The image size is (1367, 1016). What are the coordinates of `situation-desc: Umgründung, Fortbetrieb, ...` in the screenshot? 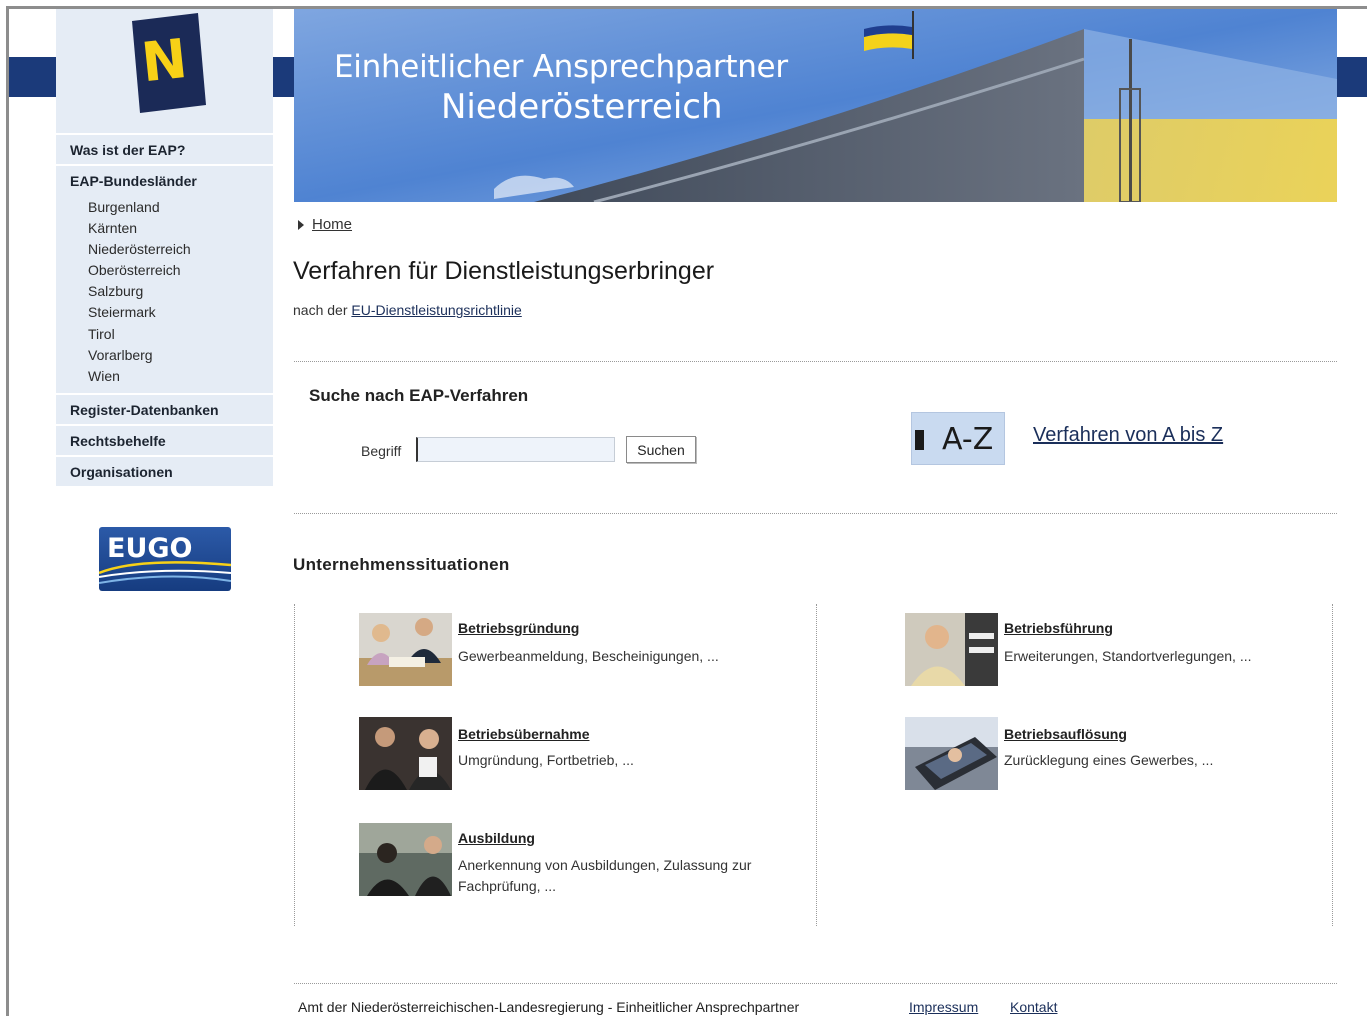 It's located at (546, 760).